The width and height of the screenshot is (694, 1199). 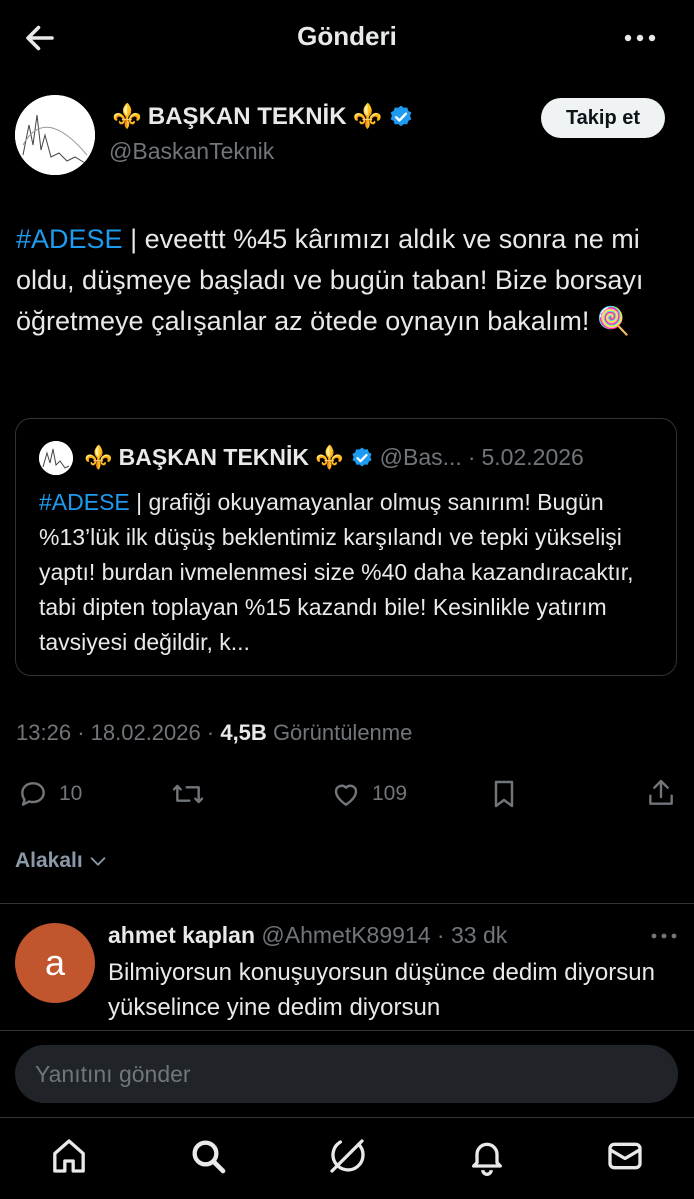 What do you see at coordinates (208, 1156) in the screenshot?
I see `search-icon` at bounding box center [208, 1156].